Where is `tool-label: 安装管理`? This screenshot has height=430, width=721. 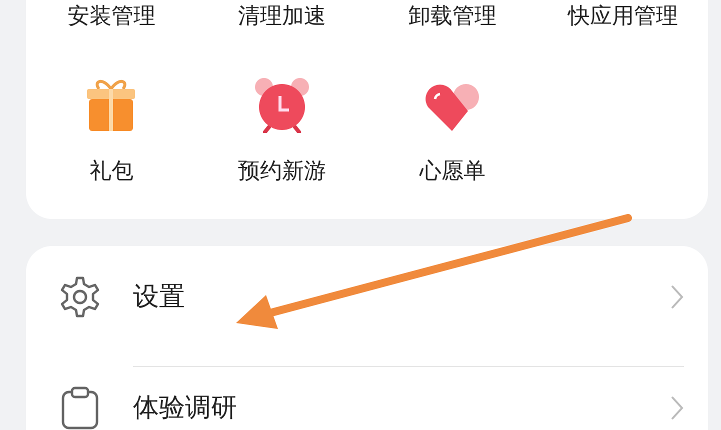 tool-label: 安装管理 is located at coordinates (111, 17).